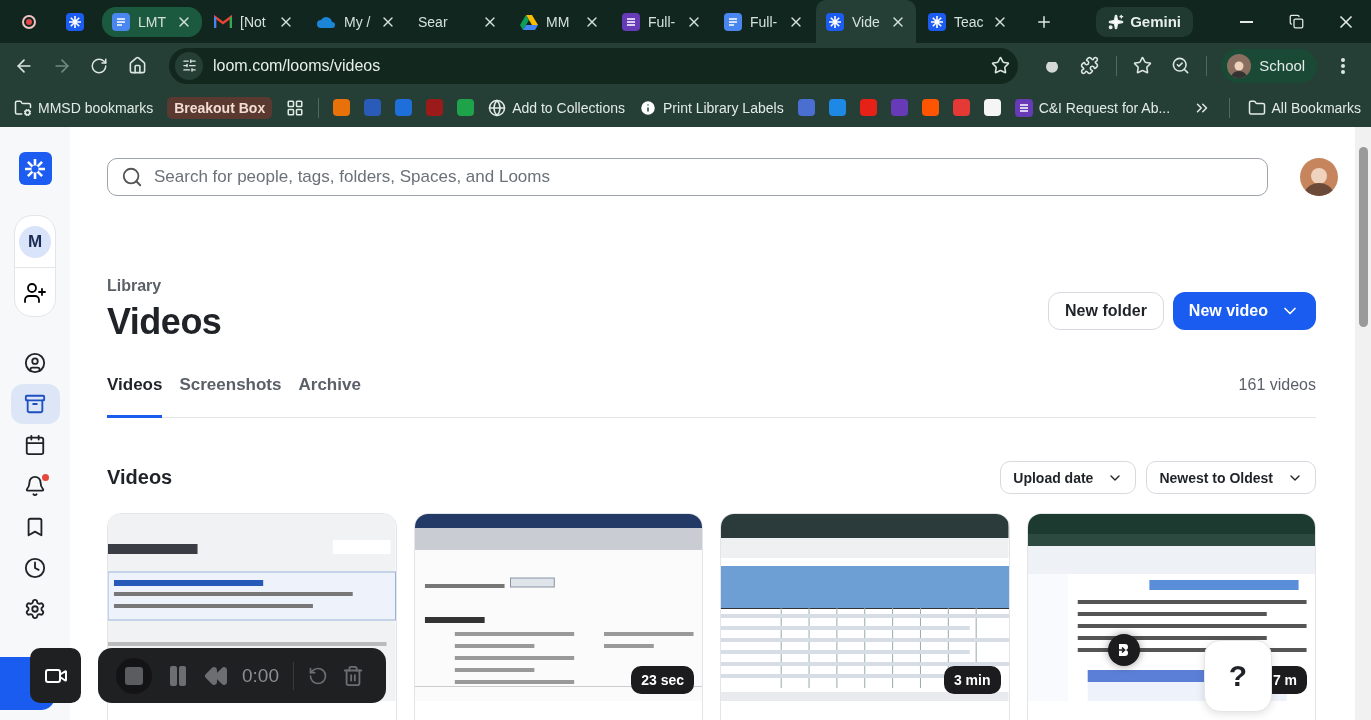 Image resolution: width=1371 pixels, height=720 pixels. I want to click on browser-tab: MM, so click(560, 21).